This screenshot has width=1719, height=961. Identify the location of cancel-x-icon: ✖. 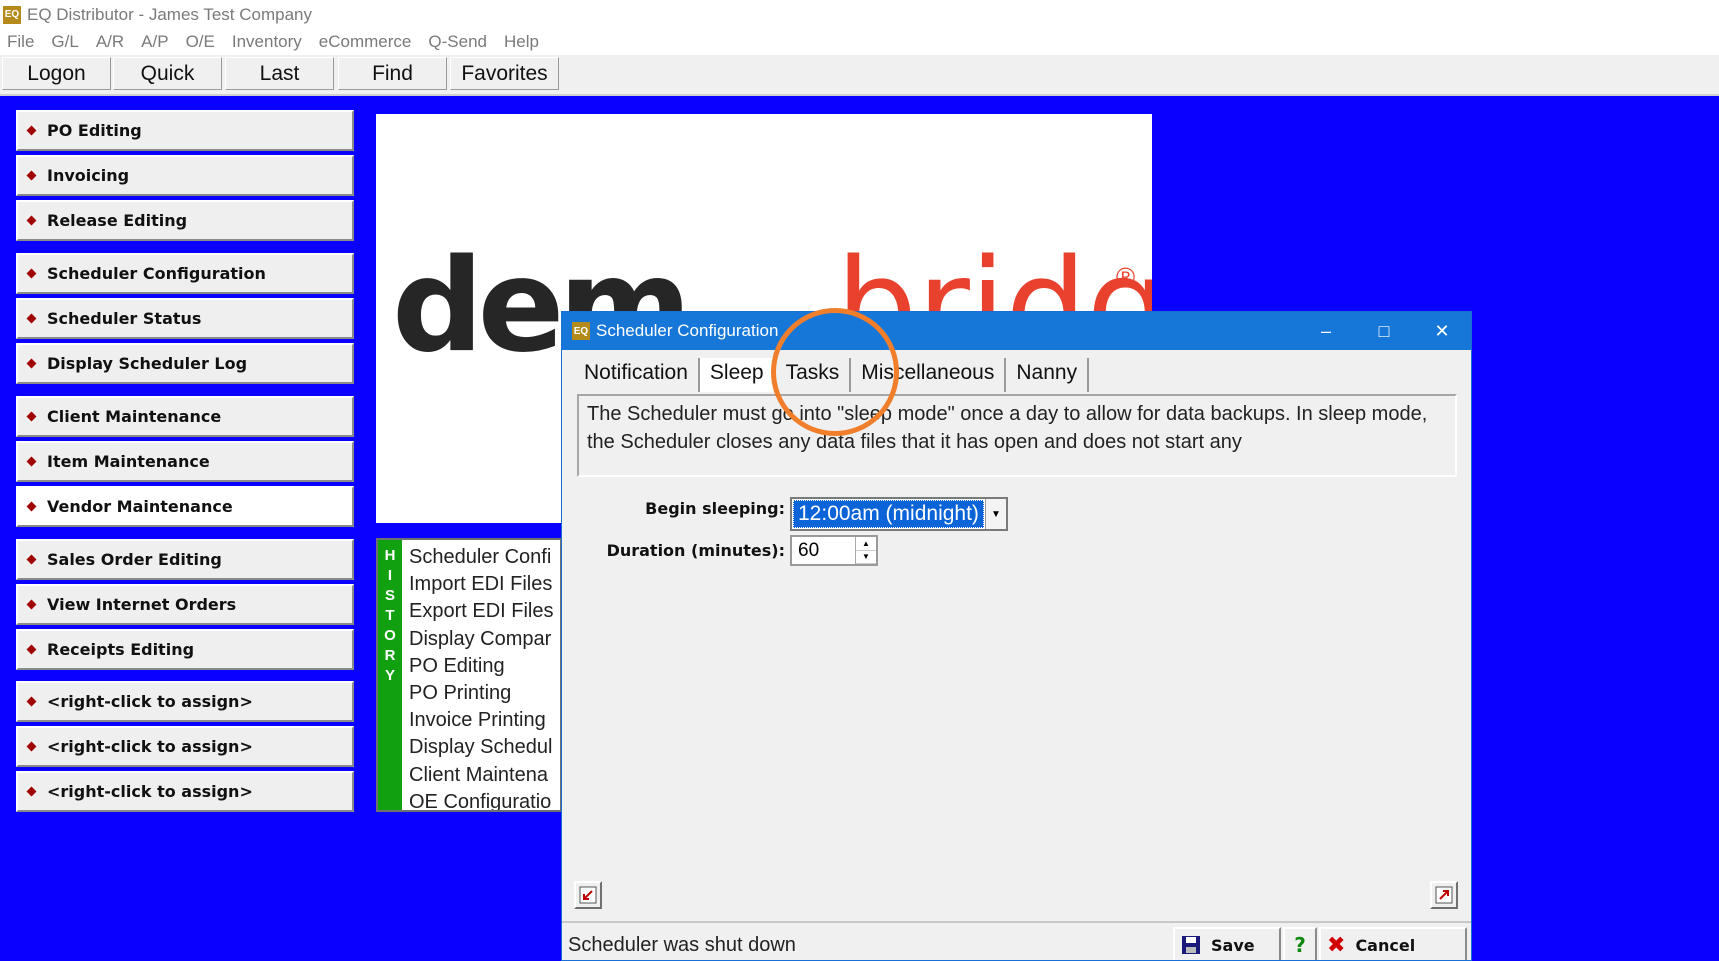
(1336, 945).